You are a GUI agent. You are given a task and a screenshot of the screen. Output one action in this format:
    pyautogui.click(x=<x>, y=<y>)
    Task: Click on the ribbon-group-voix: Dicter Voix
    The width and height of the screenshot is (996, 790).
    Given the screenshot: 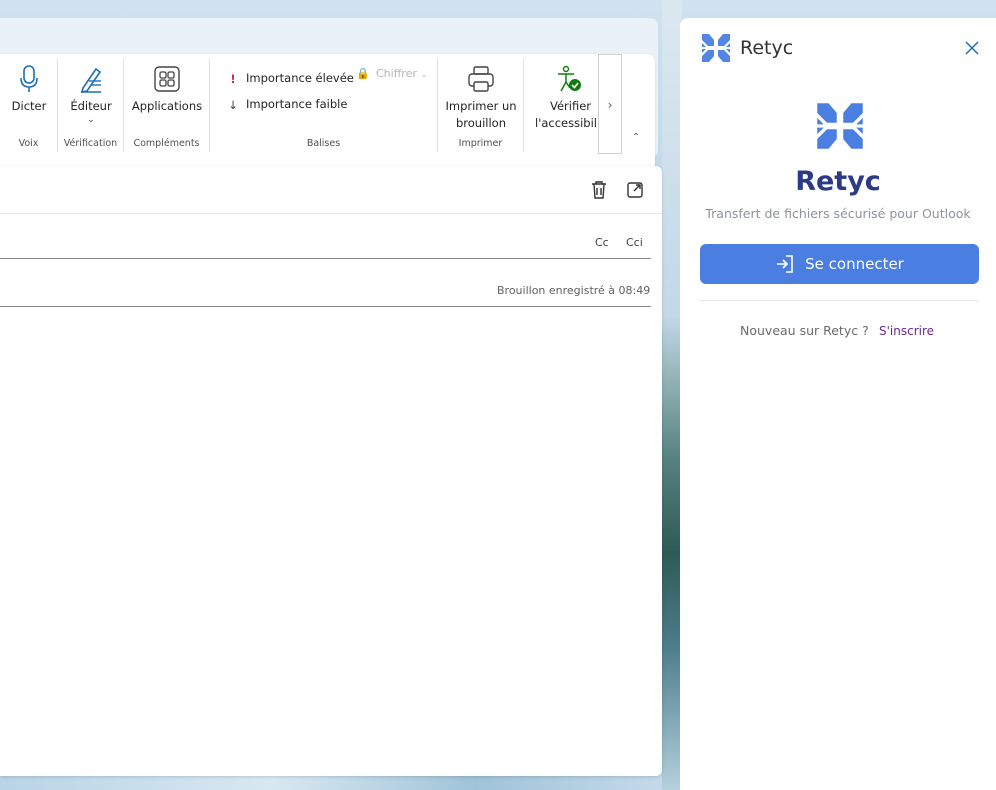 What is the action you would take?
    pyautogui.click(x=29, y=105)
    